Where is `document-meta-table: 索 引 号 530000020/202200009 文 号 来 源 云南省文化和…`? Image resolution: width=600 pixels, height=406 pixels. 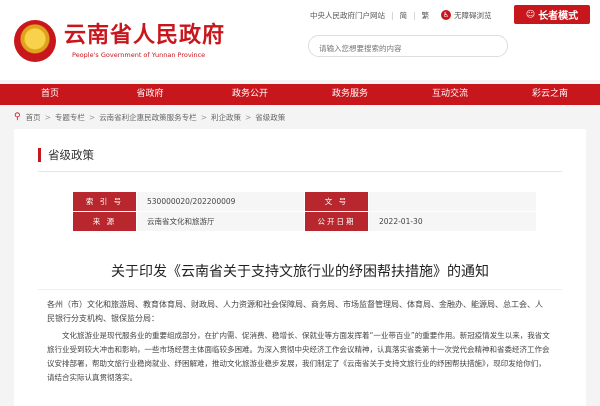 document-meta-table: 索 引 号 530000020/202200009 文 号 来 源 云南省文化和… is located at coordinates (304, 211).